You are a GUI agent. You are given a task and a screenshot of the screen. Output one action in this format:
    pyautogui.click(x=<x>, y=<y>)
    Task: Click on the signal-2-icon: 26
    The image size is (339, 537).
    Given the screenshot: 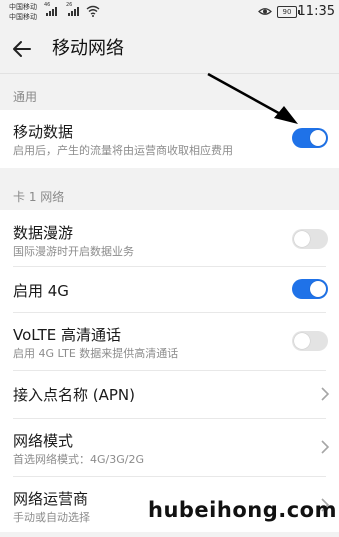 What is the action you would take?
    pyautogui.click(x=72, y=9)
    